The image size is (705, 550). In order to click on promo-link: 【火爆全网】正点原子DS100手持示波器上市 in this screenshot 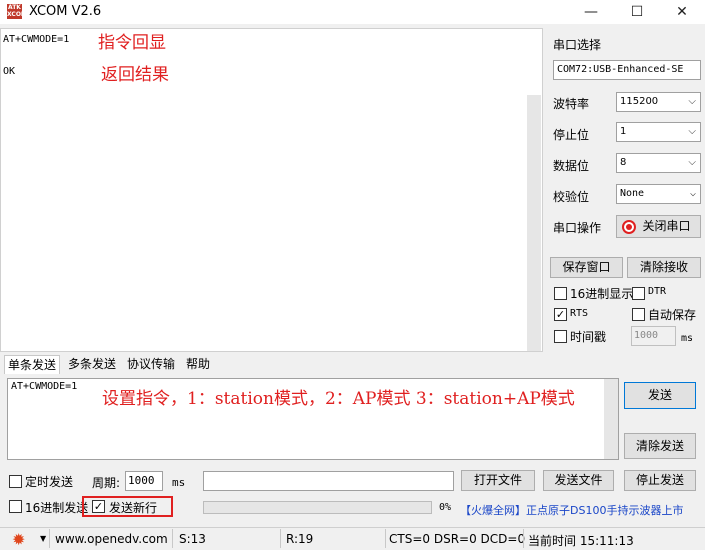, I will do `click(571, 510)`.